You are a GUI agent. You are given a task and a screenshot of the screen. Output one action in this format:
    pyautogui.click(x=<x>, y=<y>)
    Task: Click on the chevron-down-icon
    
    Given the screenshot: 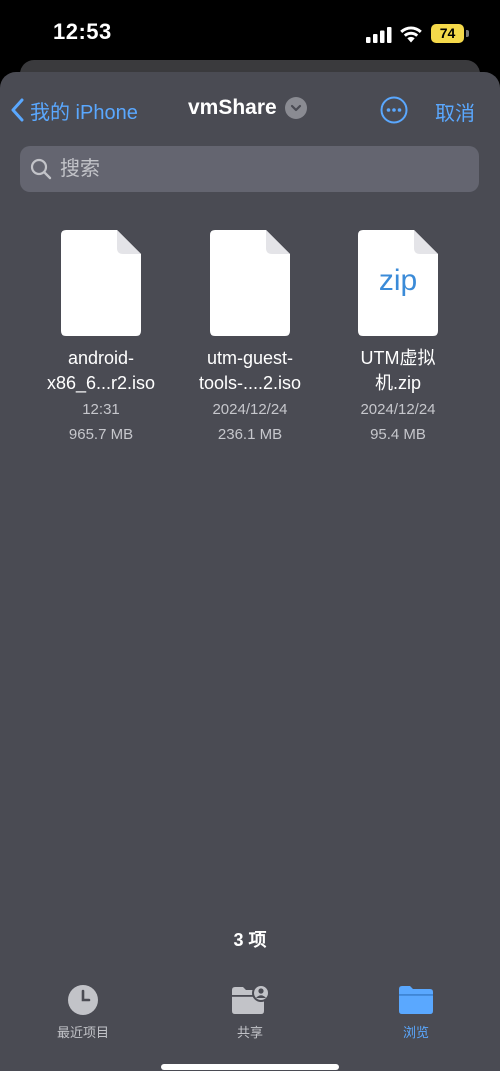 What is the action you would take?
    pyautogui.click(x=295, y=108)
    